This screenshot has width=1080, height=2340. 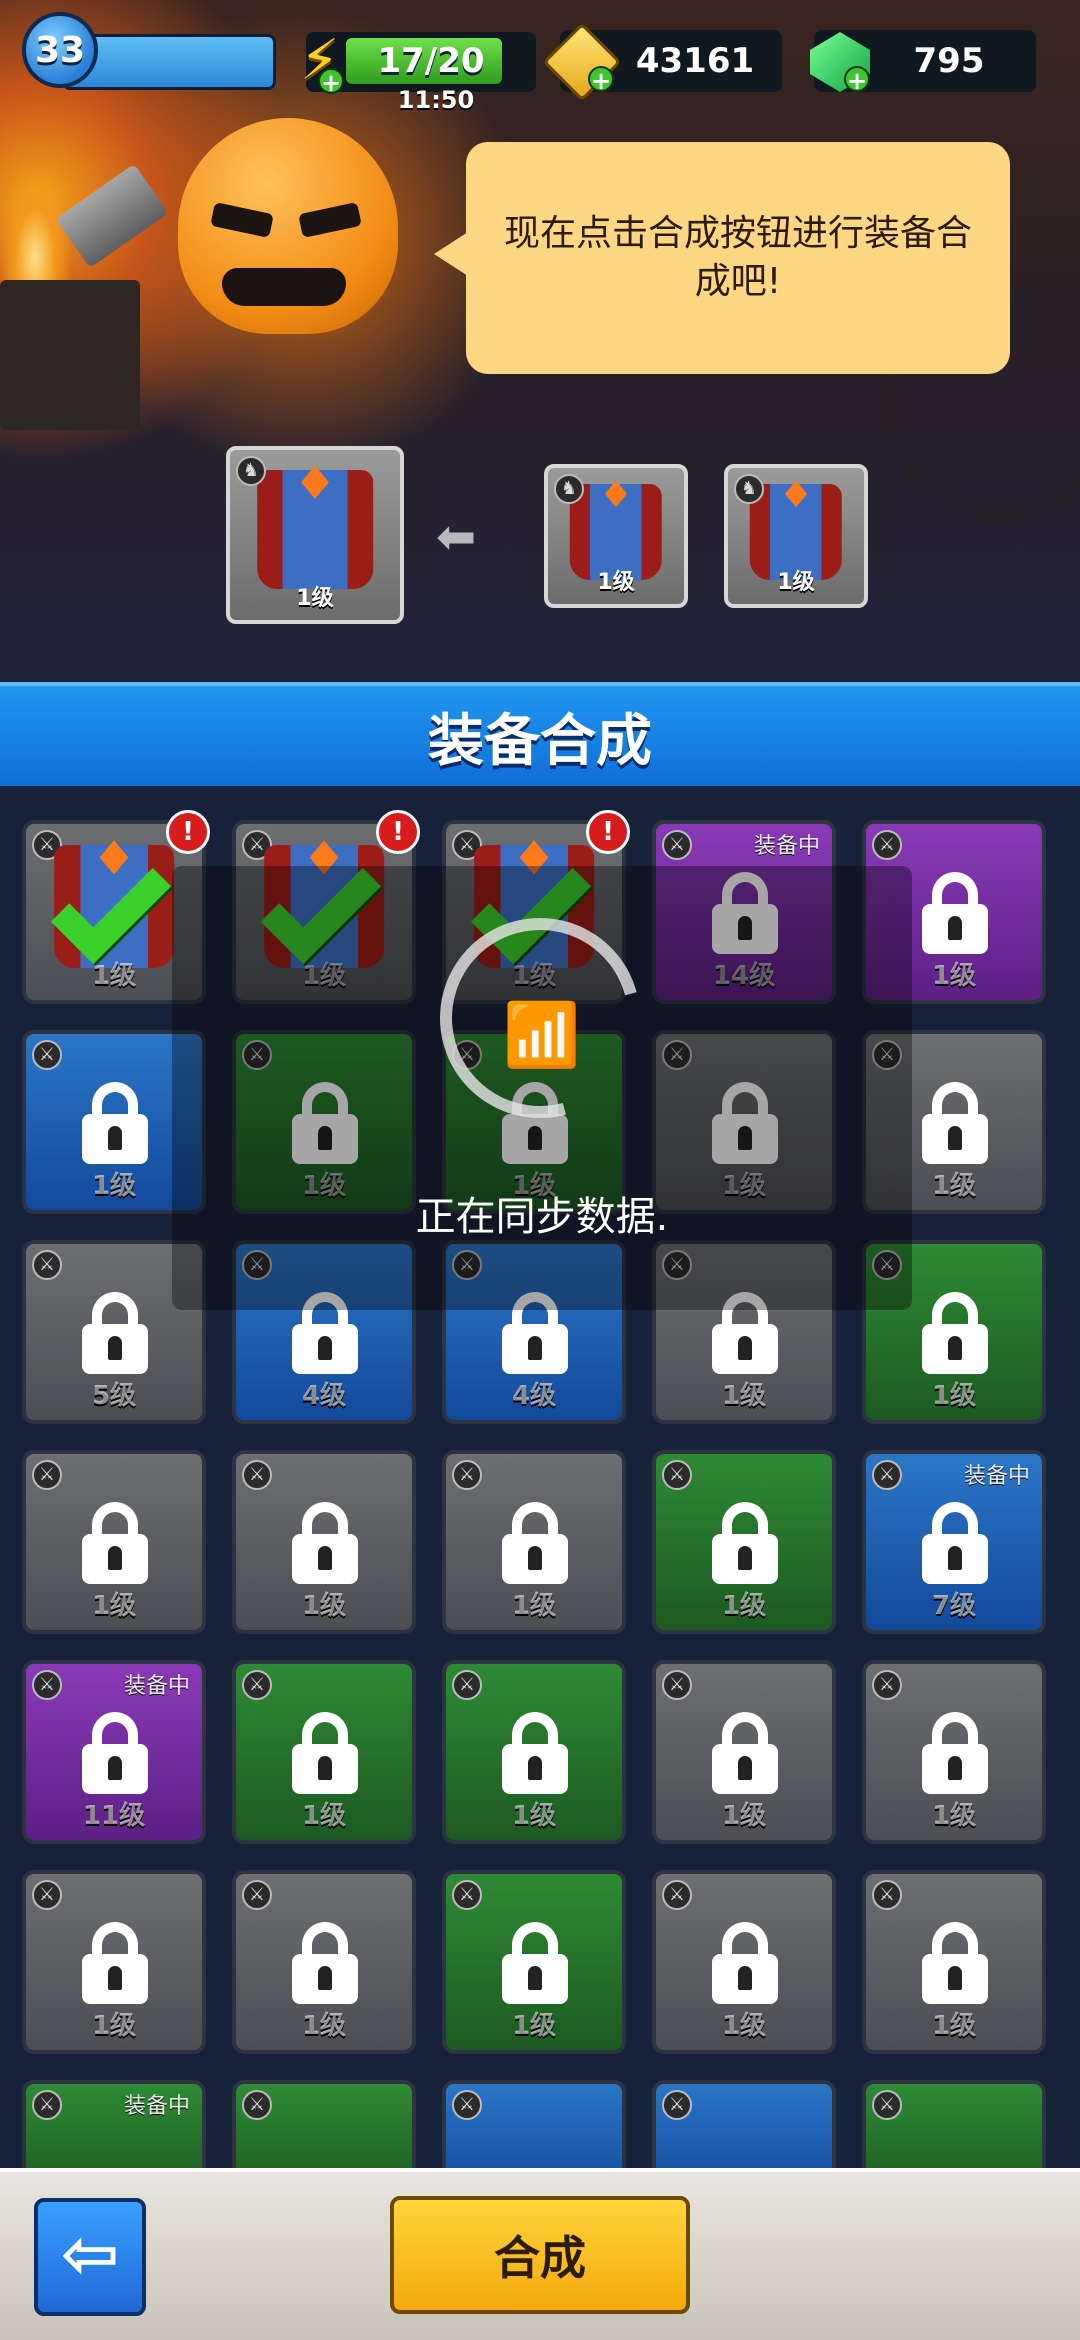 What do you see at coordinates (331, 82) in the screenshot?
I see `add-energy-icon: +` at bounding box center [331, 82].